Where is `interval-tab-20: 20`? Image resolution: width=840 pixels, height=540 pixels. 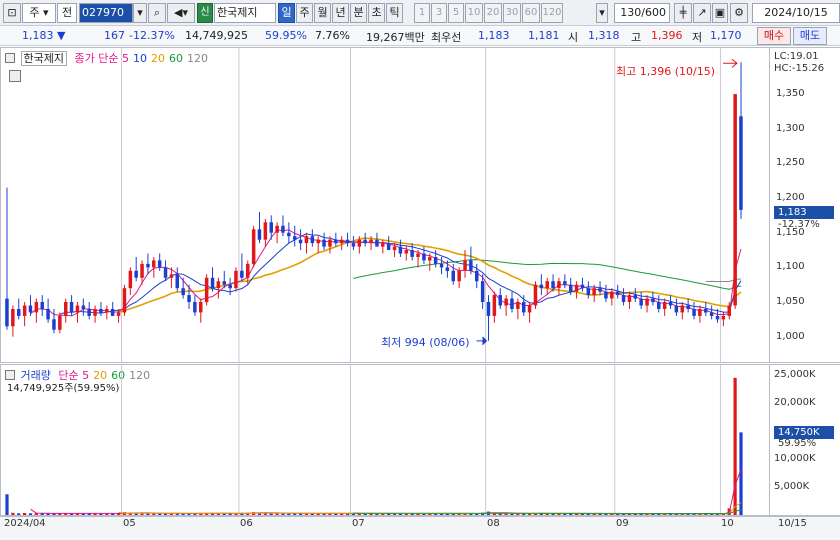 interval-tab-20: 20 is located at coordinates (493, 13).